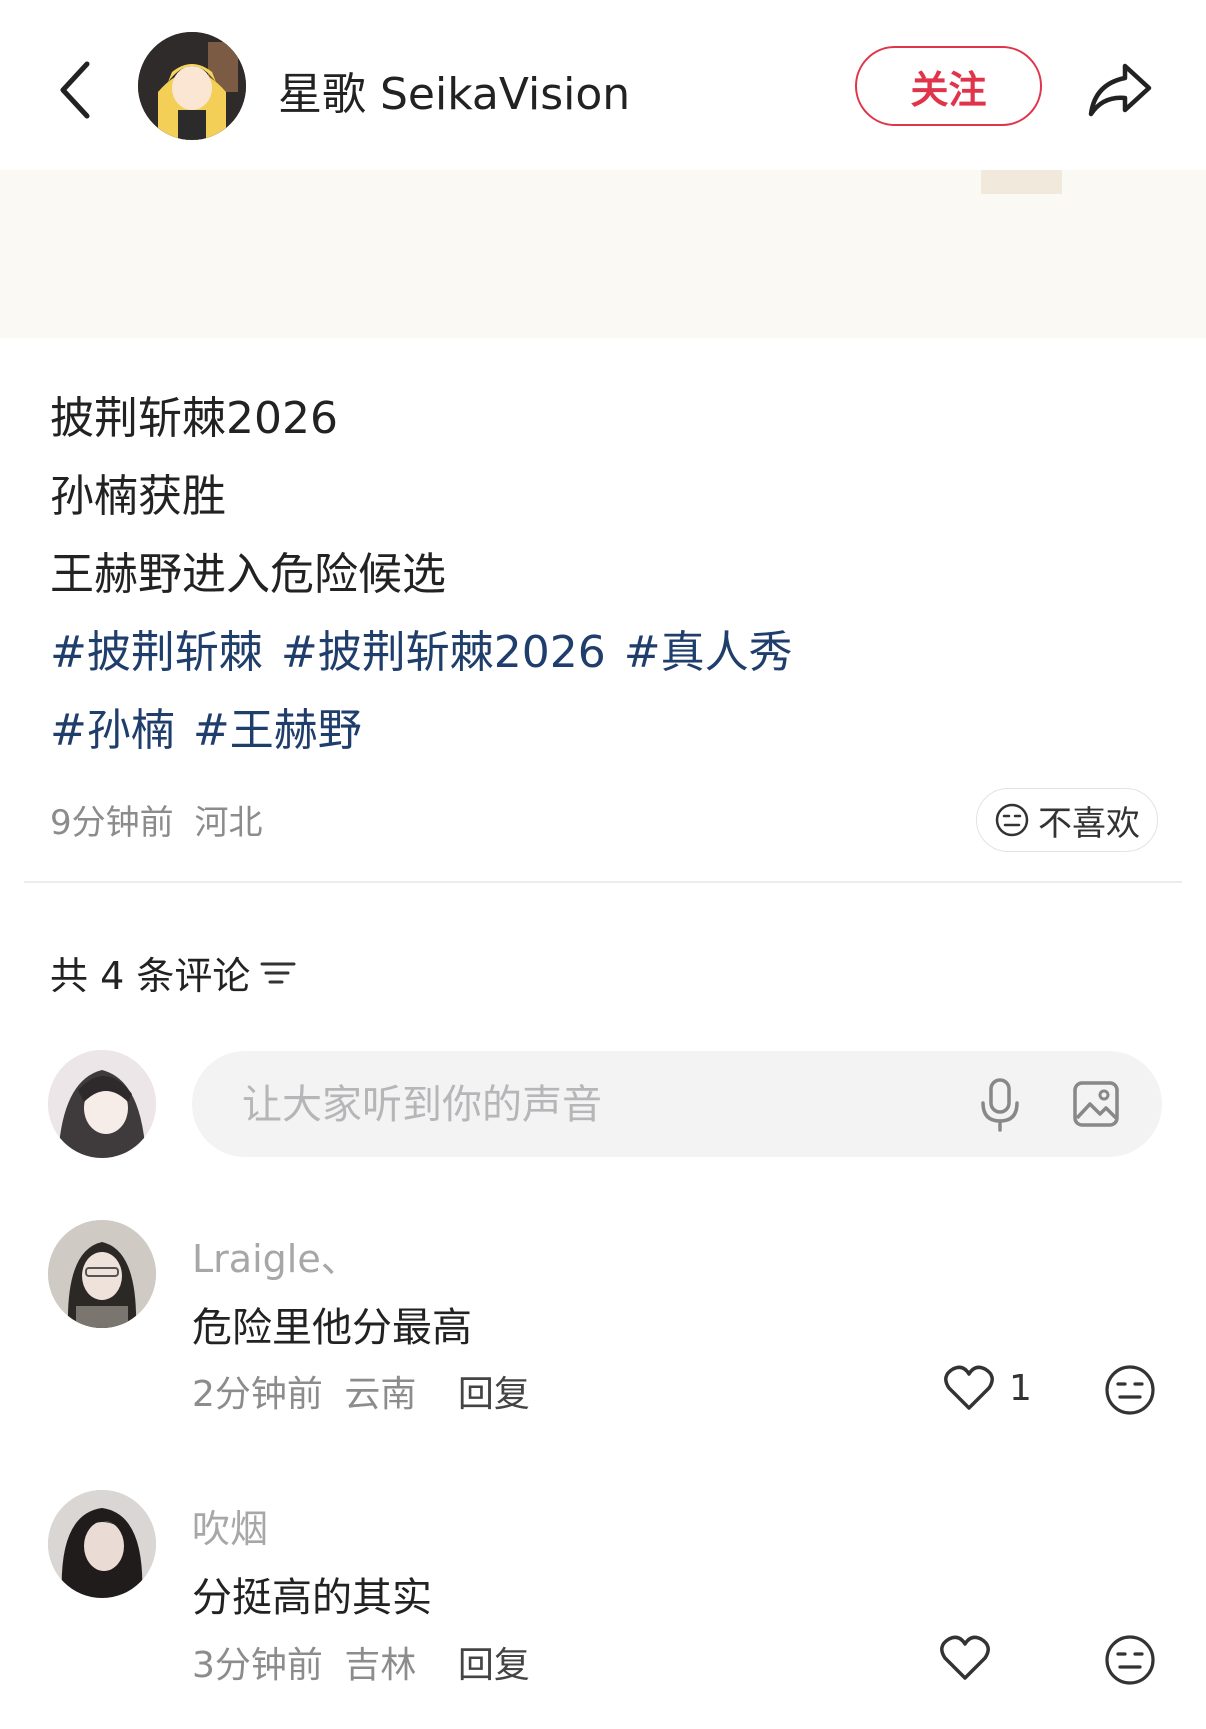 The width and height of the screenshot is (1206, 1729). I want to click on post-meta: 9分钟前 河北, so click(156, 819).